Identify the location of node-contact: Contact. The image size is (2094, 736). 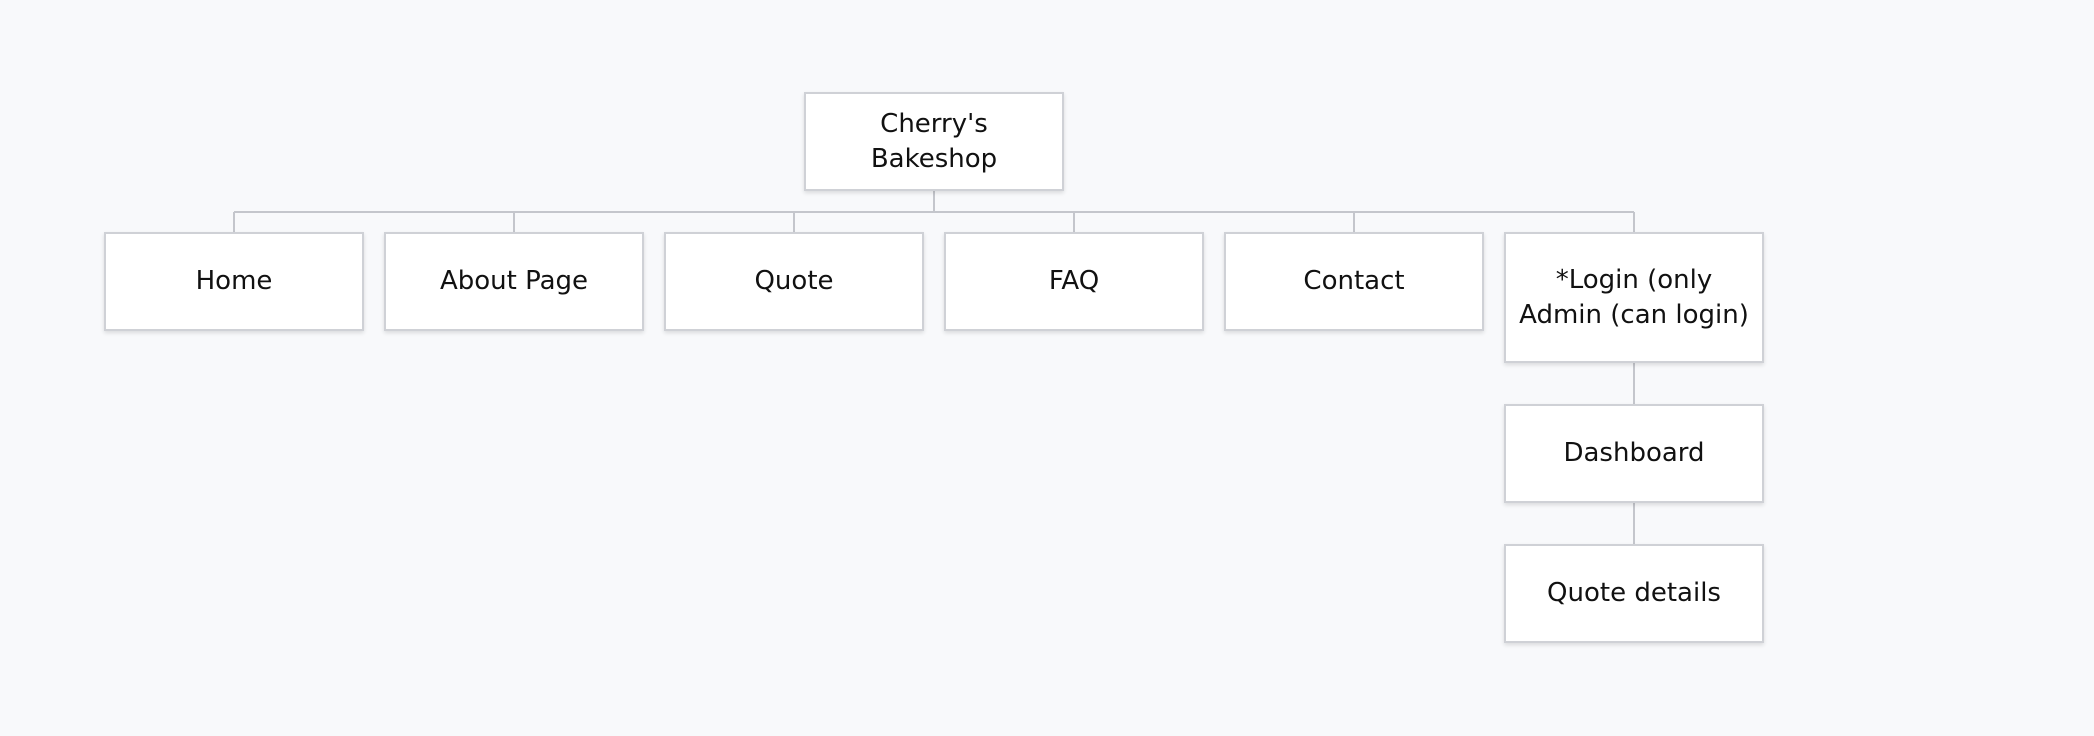
(1354, 281).